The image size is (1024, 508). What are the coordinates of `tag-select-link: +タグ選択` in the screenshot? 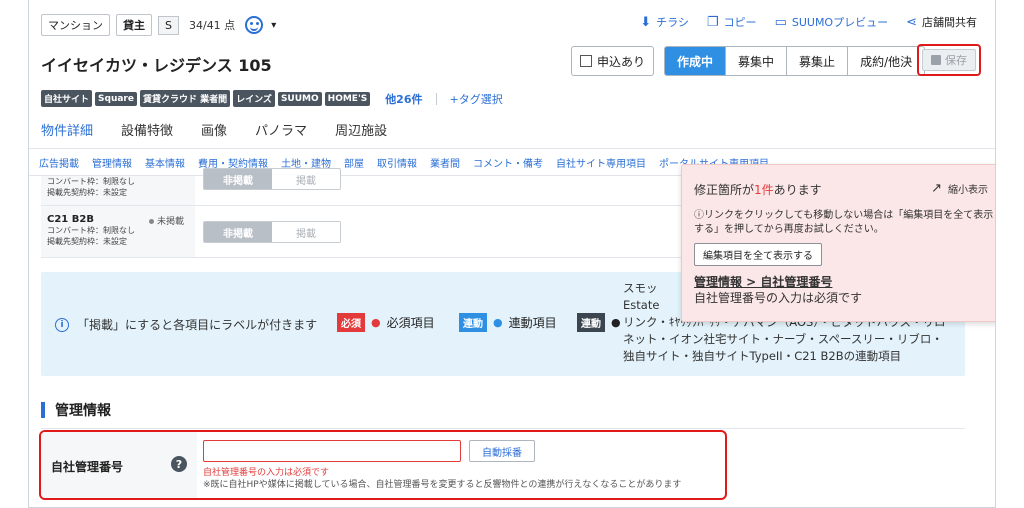 It's located at (476, 99).